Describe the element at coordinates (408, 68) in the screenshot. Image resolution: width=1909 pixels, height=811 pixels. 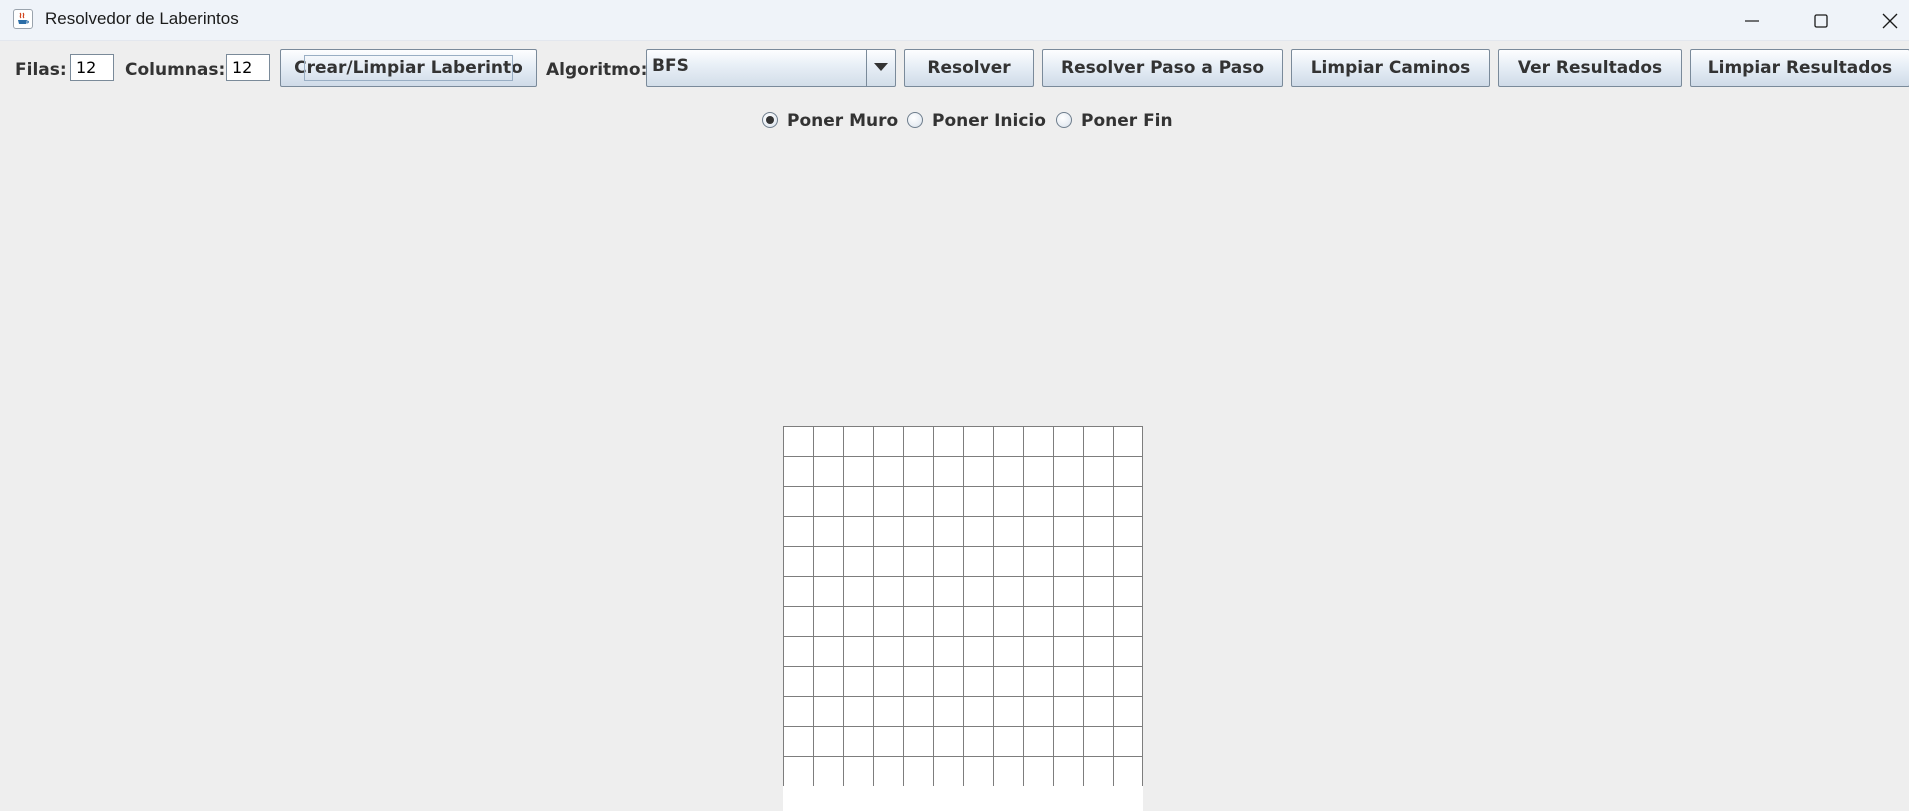
I see `crear-limpiar-laberinto-button: Crear/Limpiar Laberinto` at that location.